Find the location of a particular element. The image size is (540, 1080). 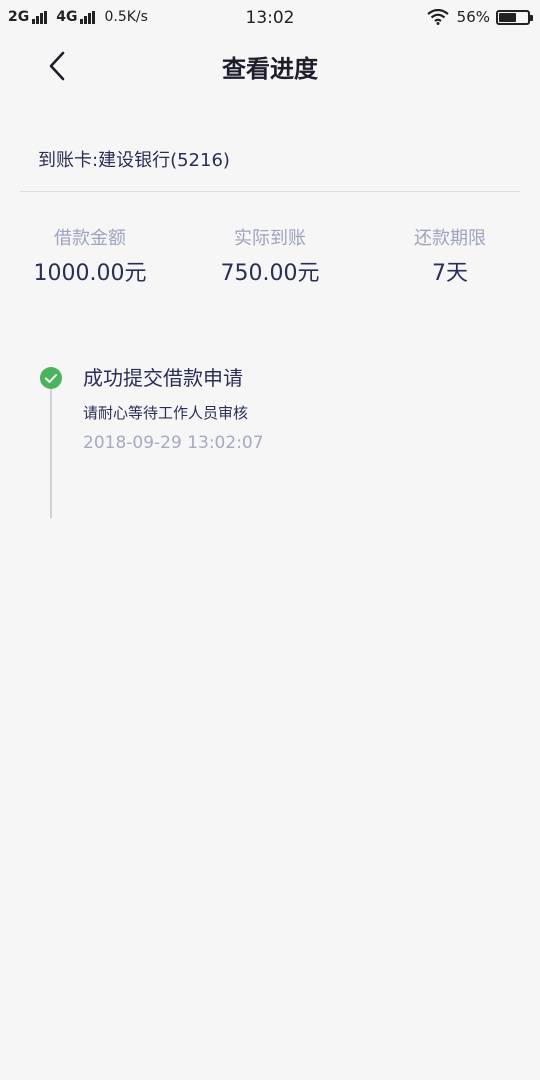

timeline-line is located at coordinates (51, 450).